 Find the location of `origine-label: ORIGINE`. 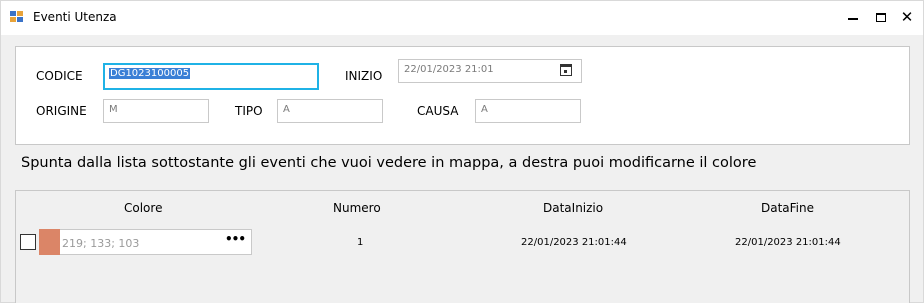

origine-label: ORIGINE is located at coordinates (61, 111).